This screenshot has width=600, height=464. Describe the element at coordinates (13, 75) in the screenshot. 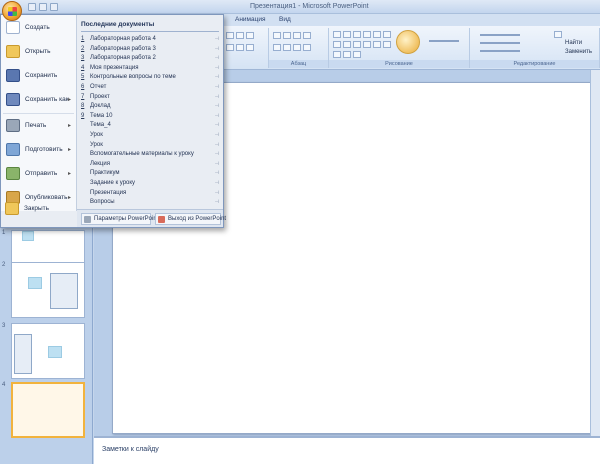

I see `save-icon` at that location.